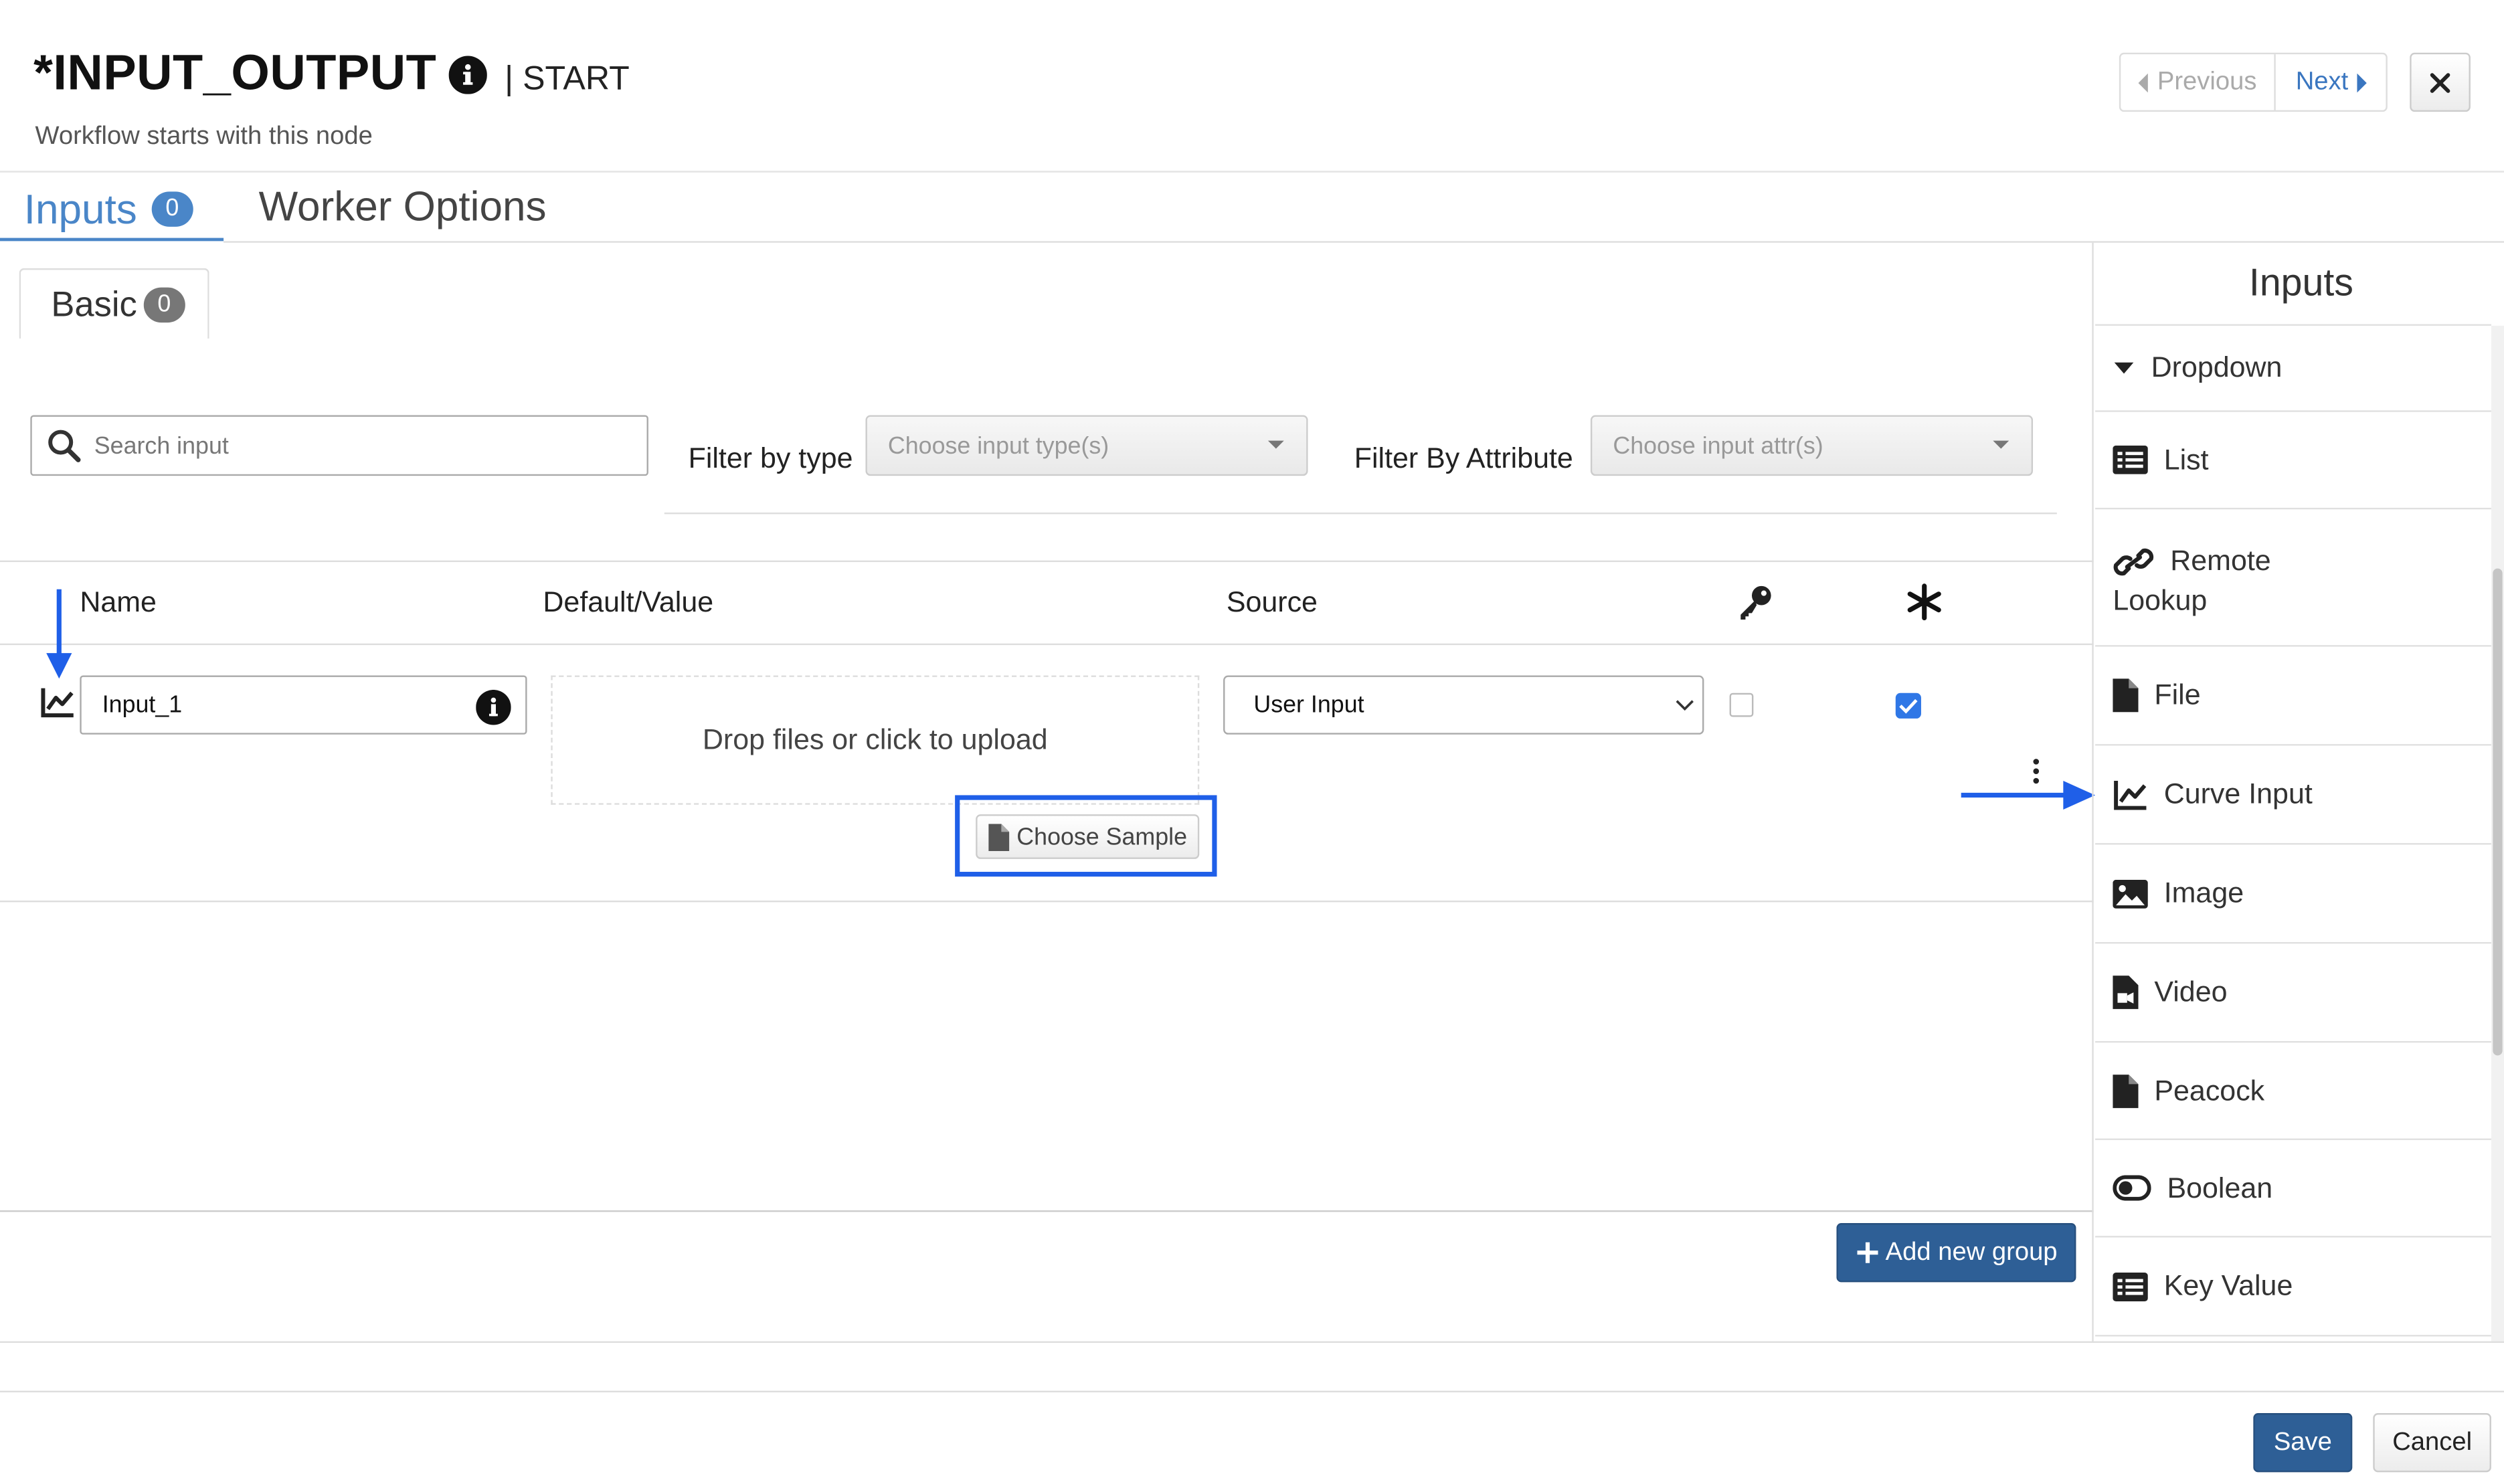 The width and height of the screenshot is (2504, 1484). I want to click on palette-item-label: Key Value, so click(2228, 1285).